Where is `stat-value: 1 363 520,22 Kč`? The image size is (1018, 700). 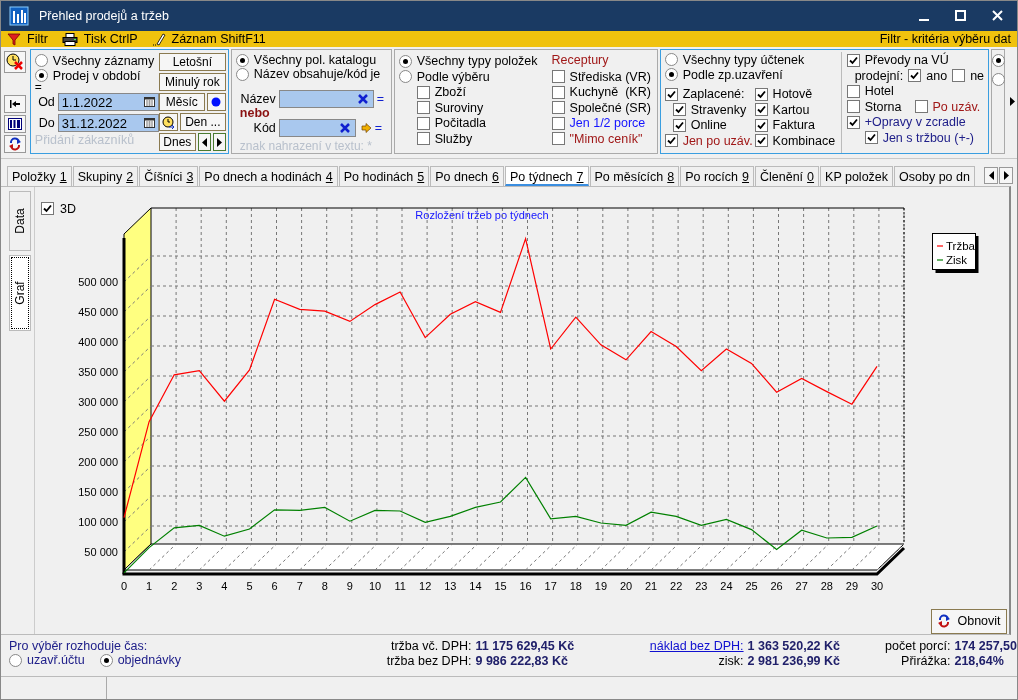
stat-value: 1 363 520,22 Kč is located at coordinates (794, 646).